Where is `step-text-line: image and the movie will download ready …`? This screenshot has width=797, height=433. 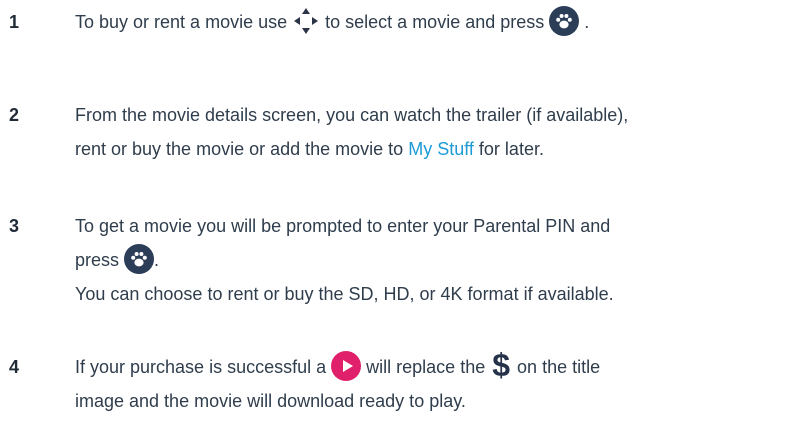 step-text-line: image and the movie will download ready … is located at coordinates (270, 401).